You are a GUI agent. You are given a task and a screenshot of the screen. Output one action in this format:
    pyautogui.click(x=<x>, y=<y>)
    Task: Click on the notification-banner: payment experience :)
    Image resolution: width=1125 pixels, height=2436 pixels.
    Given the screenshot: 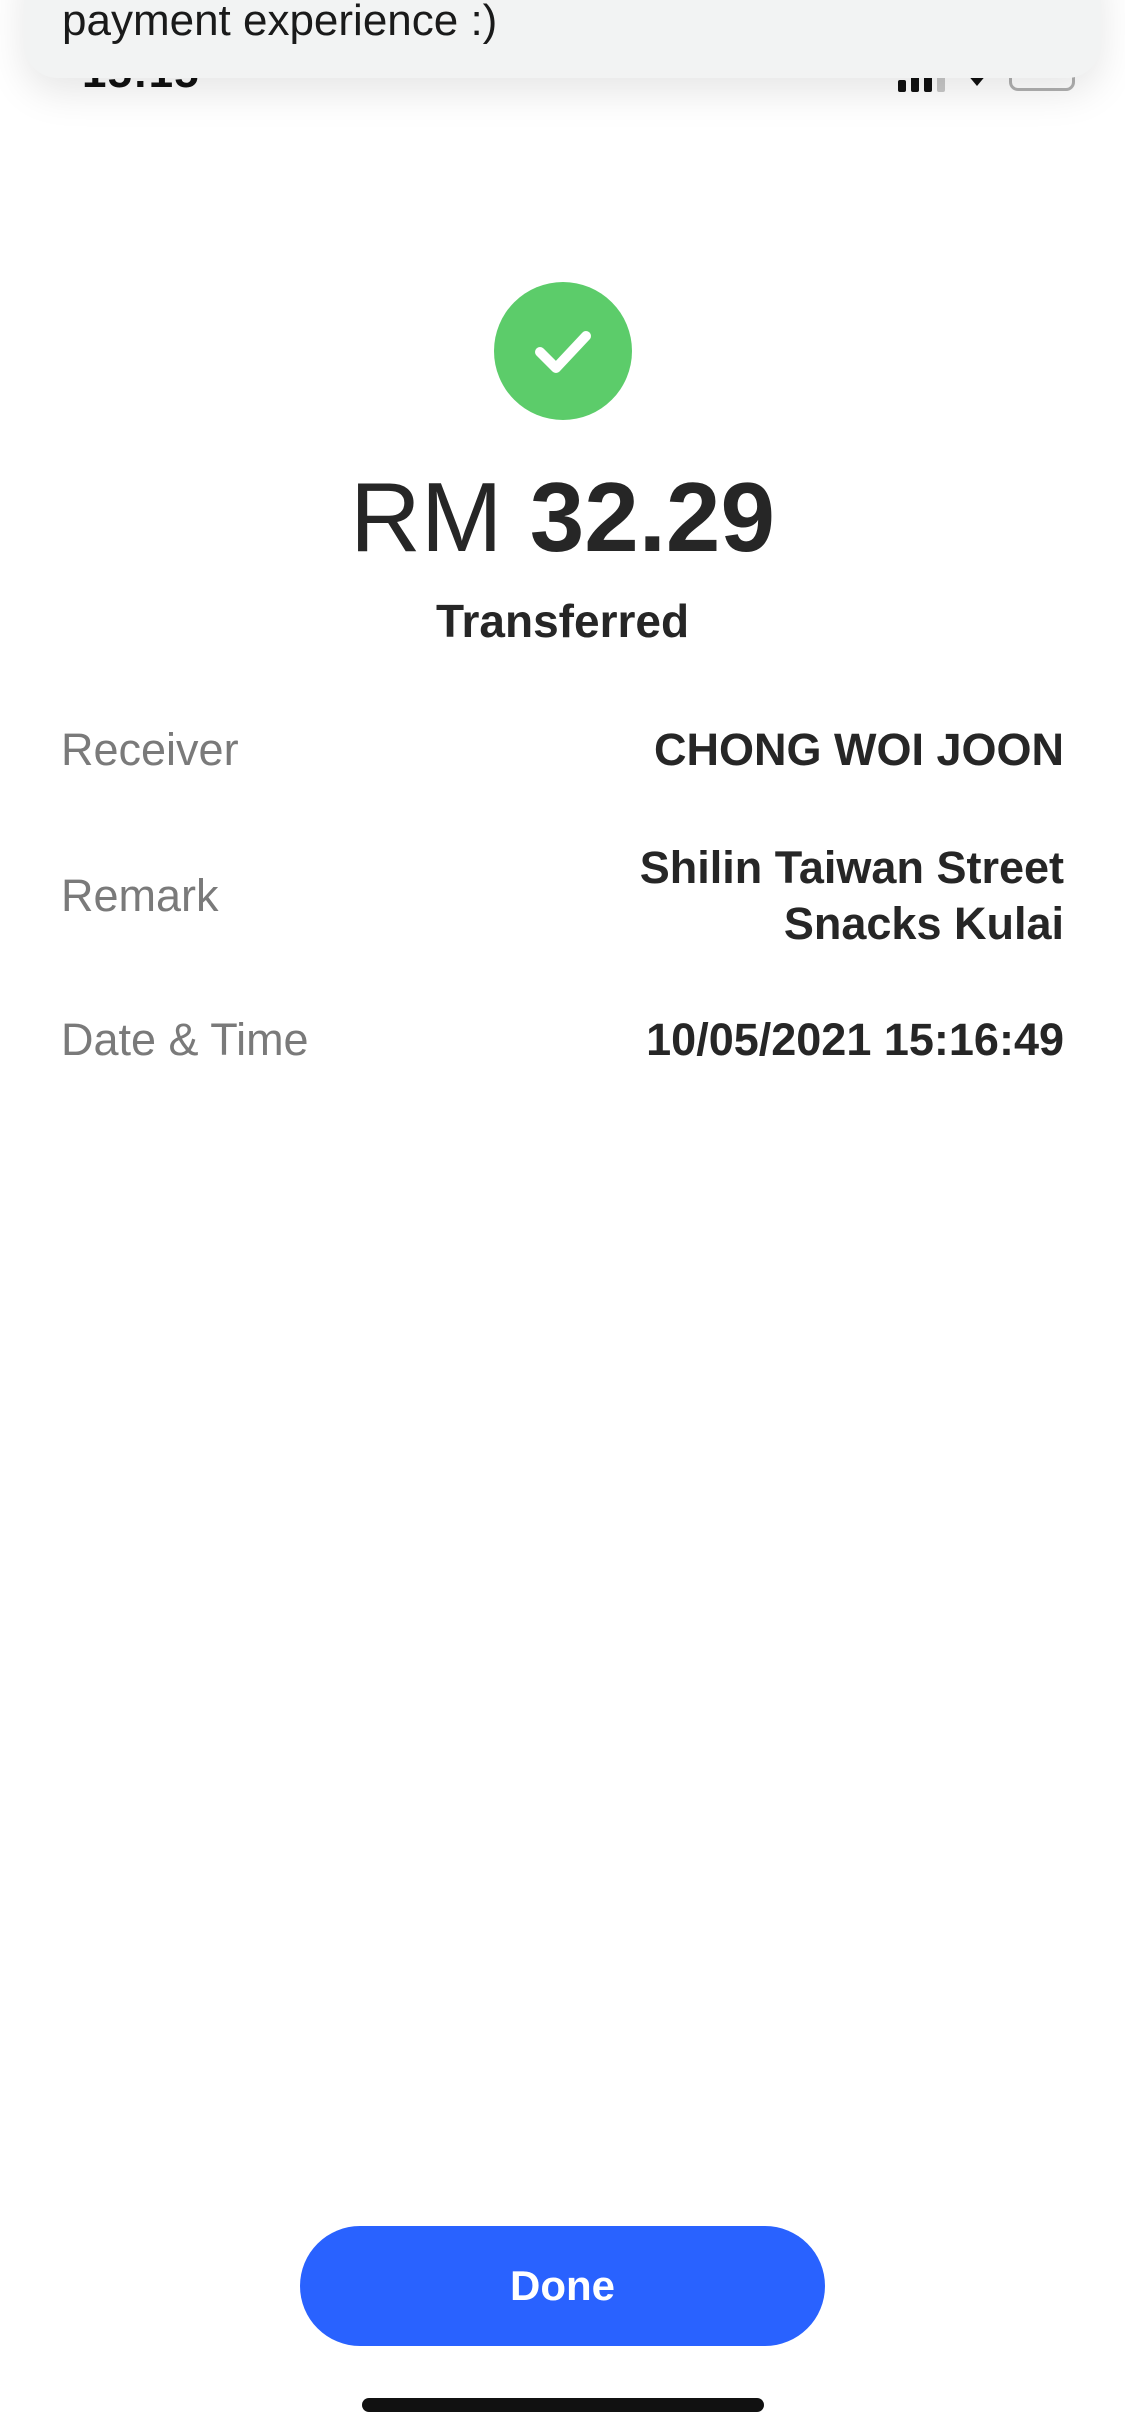 What is the action you would take?
    pyautogui.click(x=562, y=39)
    